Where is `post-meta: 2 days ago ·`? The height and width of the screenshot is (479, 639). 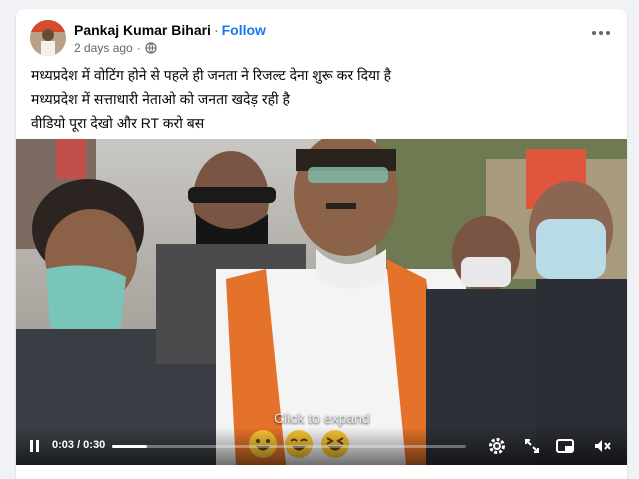 post-meta: 2 days ago · is located at coordinates (115, 48).